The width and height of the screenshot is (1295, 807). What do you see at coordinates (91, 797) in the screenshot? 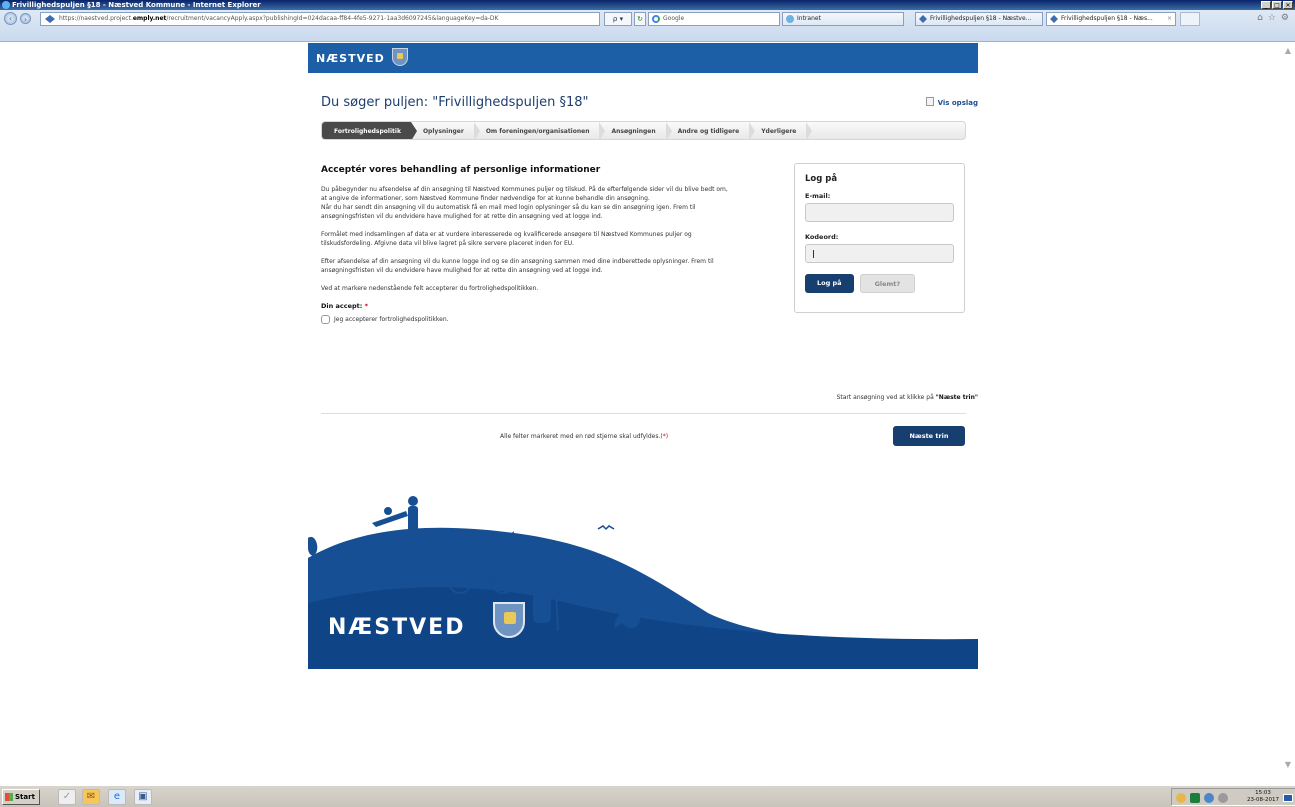
I see `outlook-icon: ✉` at bounding box center [91, 797].